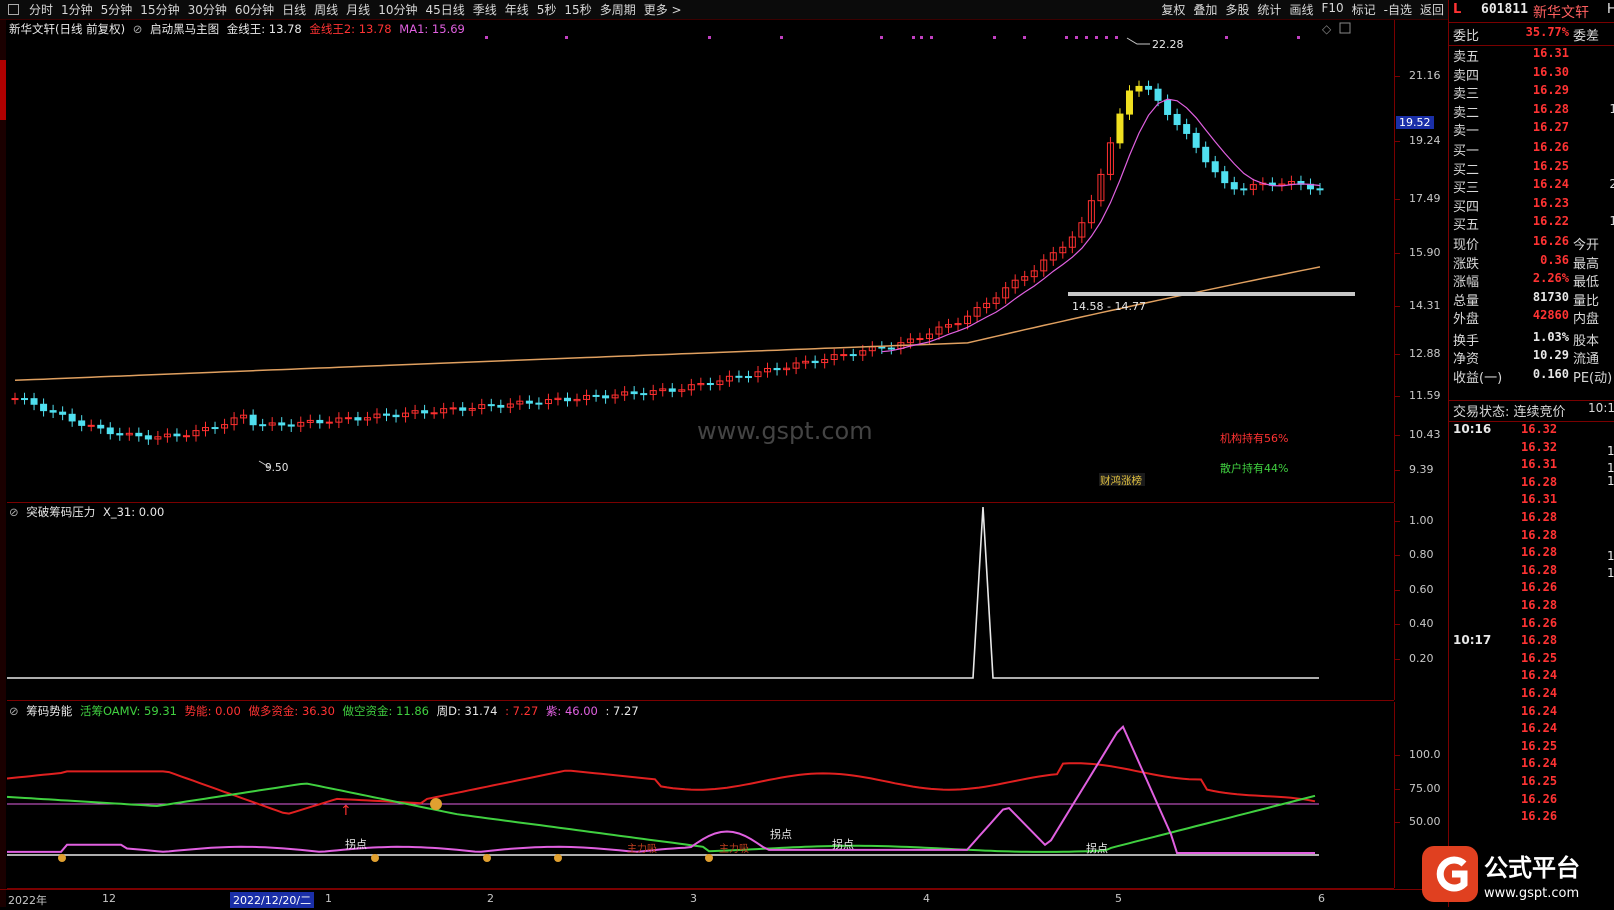  I want to click on tool-button: 叠加, so click(1205, 9).